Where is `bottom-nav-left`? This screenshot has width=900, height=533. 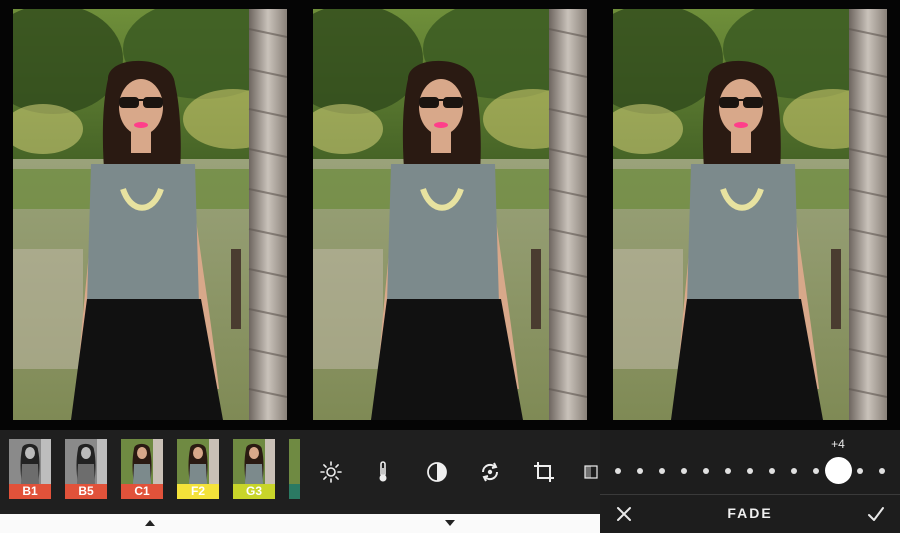
bottom-nav-left is located at coordinates (150, 523).